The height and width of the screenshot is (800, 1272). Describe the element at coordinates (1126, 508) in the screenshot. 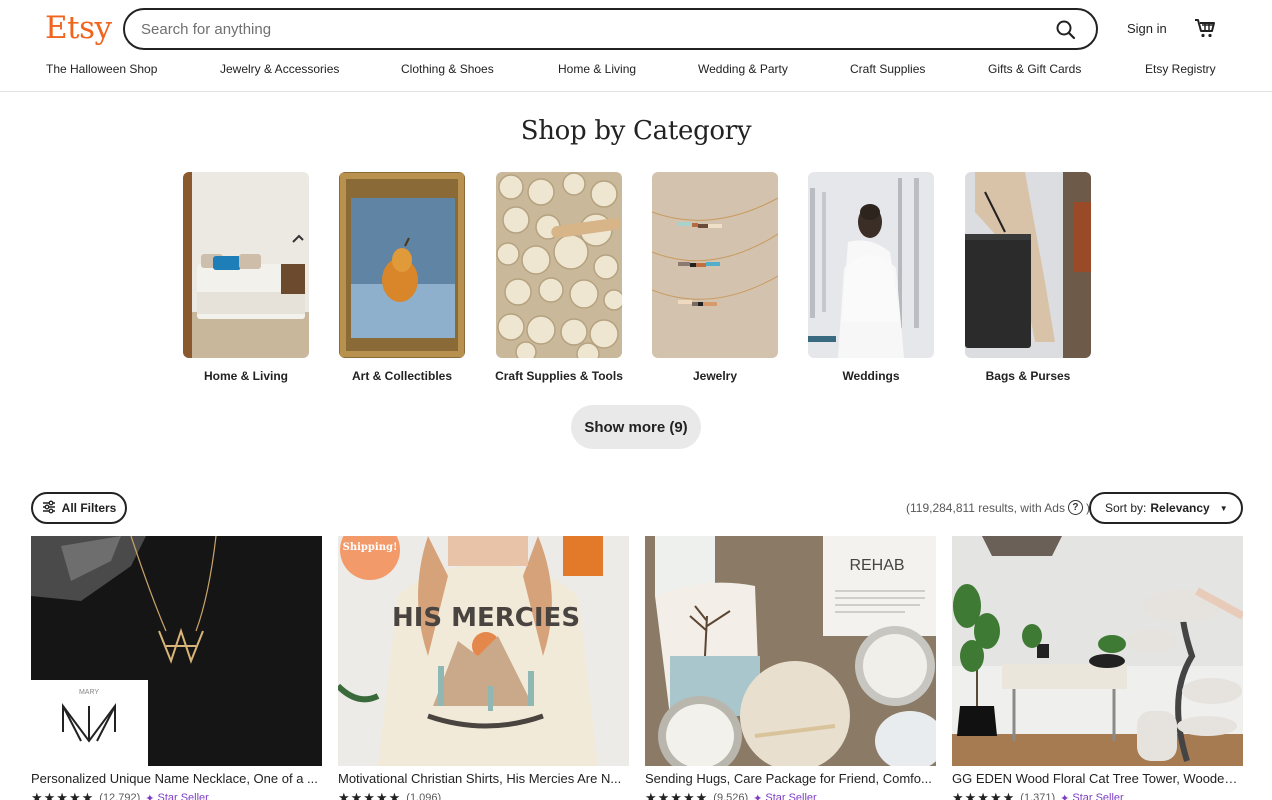

I see `sort-prefix: Sort by:` at that location.